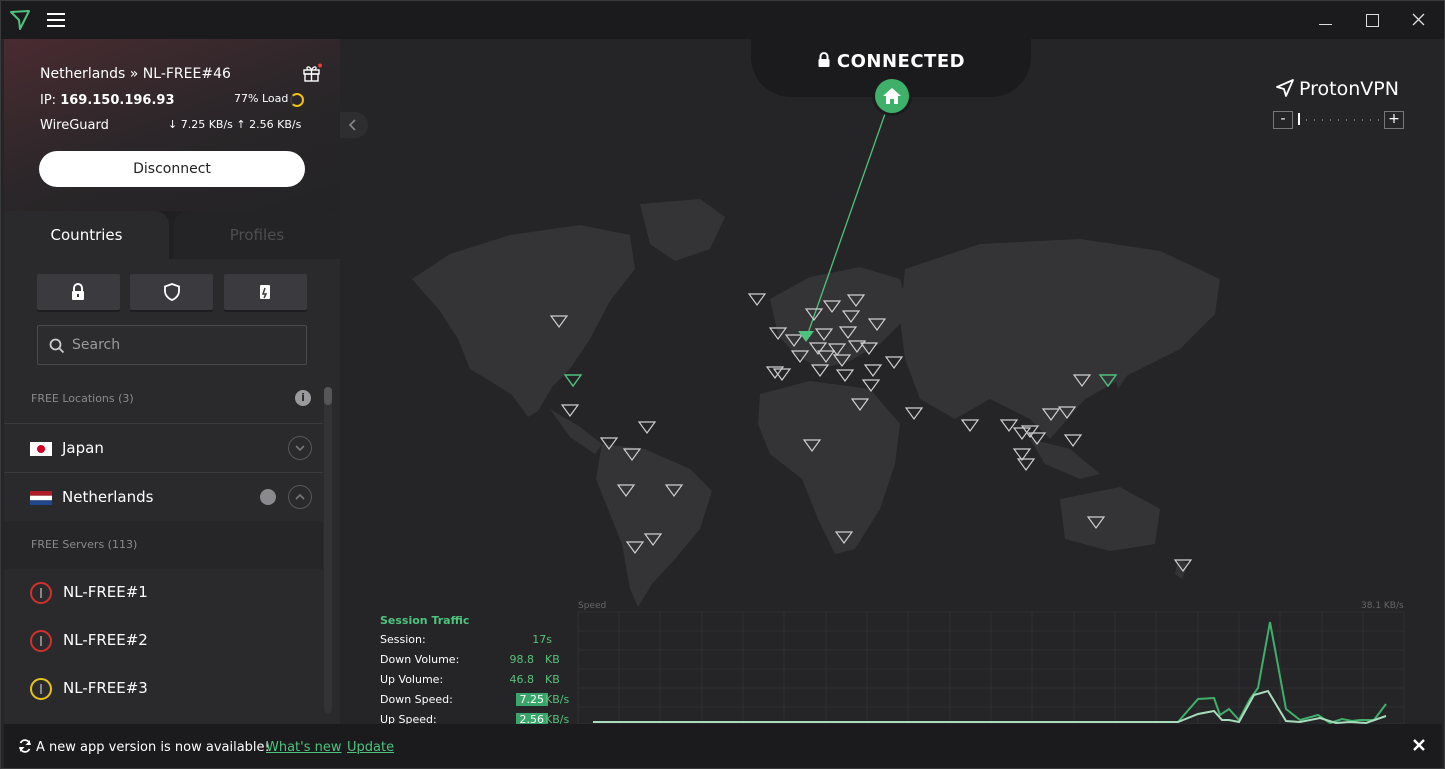 Image resolution: width=1445 pixels, height=769 pixels. I want to click on home-icon, so click(892, 96).